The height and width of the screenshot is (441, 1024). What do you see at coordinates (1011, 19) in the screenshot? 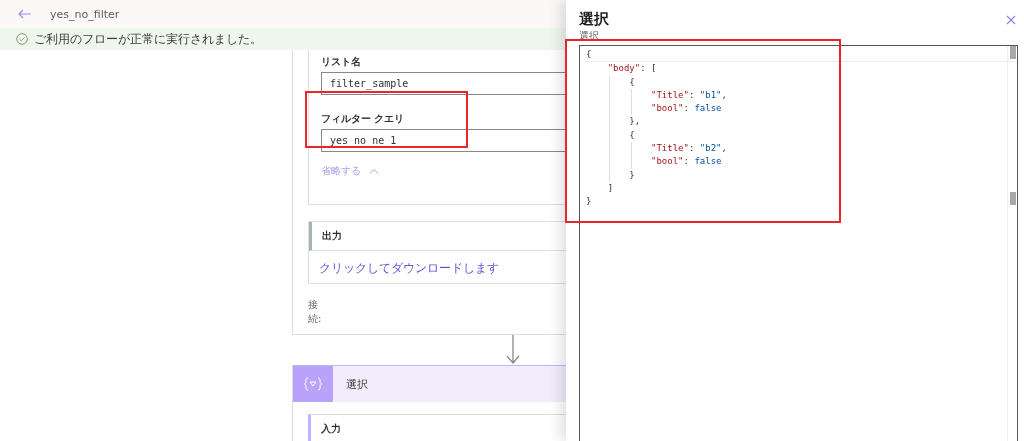
I see `close-icon` at bounding box center [1011, 19].